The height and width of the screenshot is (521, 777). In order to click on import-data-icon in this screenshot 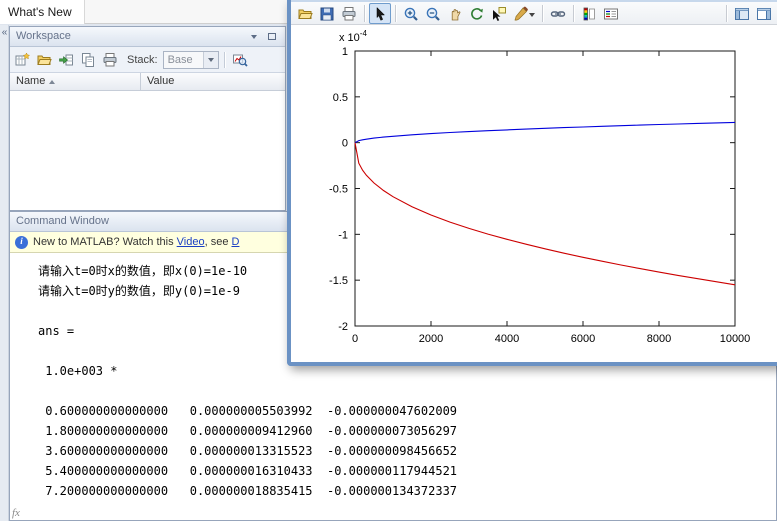, I will do `click(66, 59)`.